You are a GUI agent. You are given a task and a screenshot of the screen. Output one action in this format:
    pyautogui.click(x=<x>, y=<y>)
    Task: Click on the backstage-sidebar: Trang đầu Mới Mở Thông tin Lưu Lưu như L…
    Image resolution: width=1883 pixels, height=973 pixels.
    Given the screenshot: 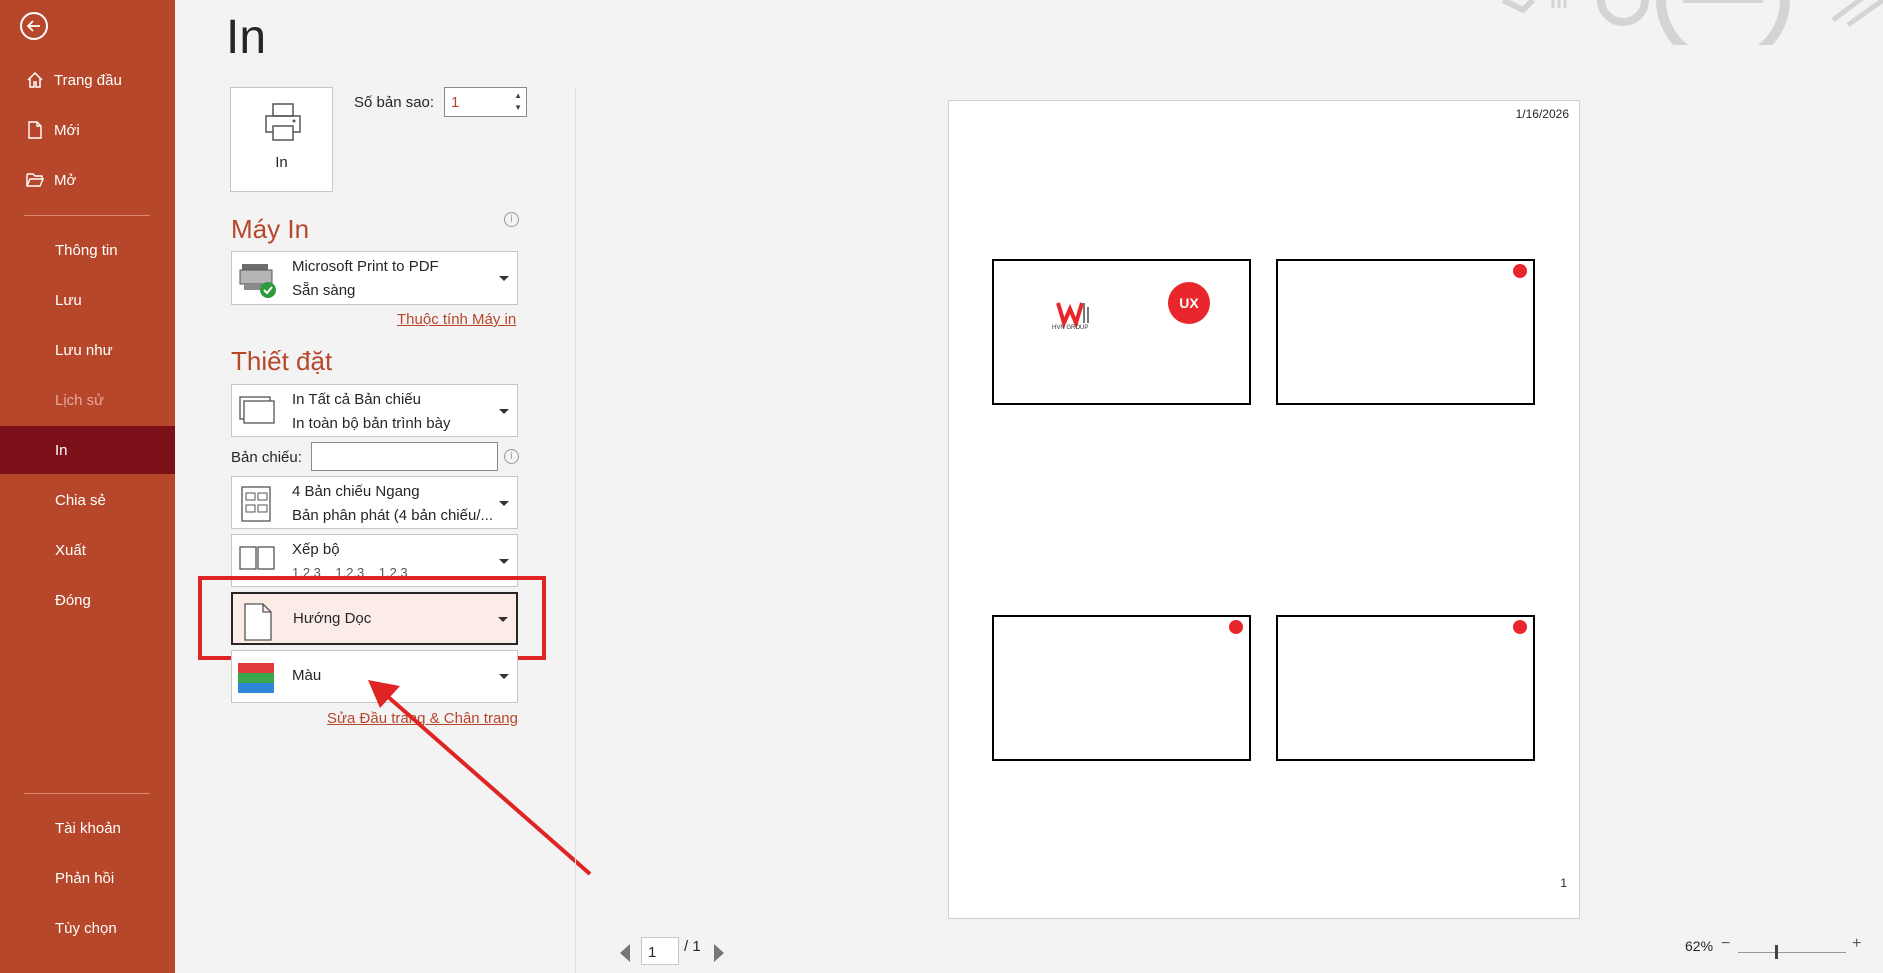 What is the action you would take?
    pyautogui.click(x=87, y=486)
    